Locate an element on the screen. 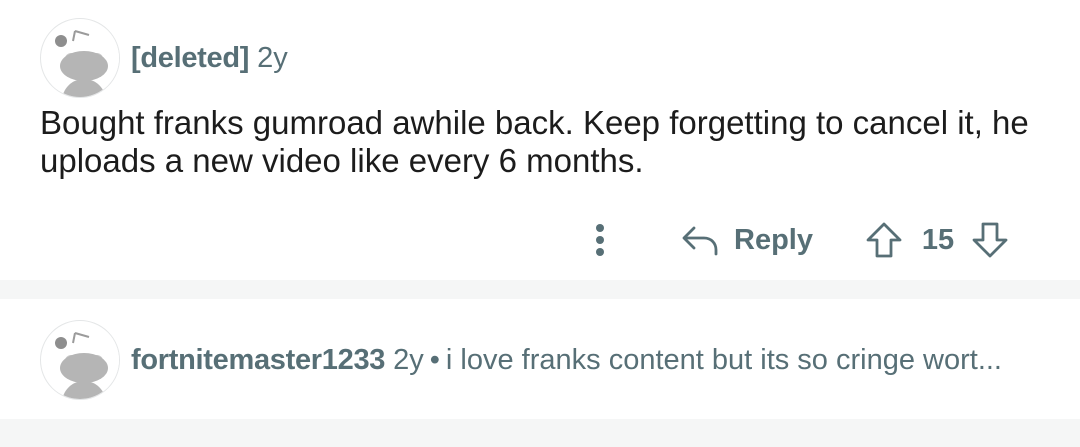 Image resolution: width=1080 pixels, height=447 pixels. reply-label: Reply is located at coordinates (773, 239).